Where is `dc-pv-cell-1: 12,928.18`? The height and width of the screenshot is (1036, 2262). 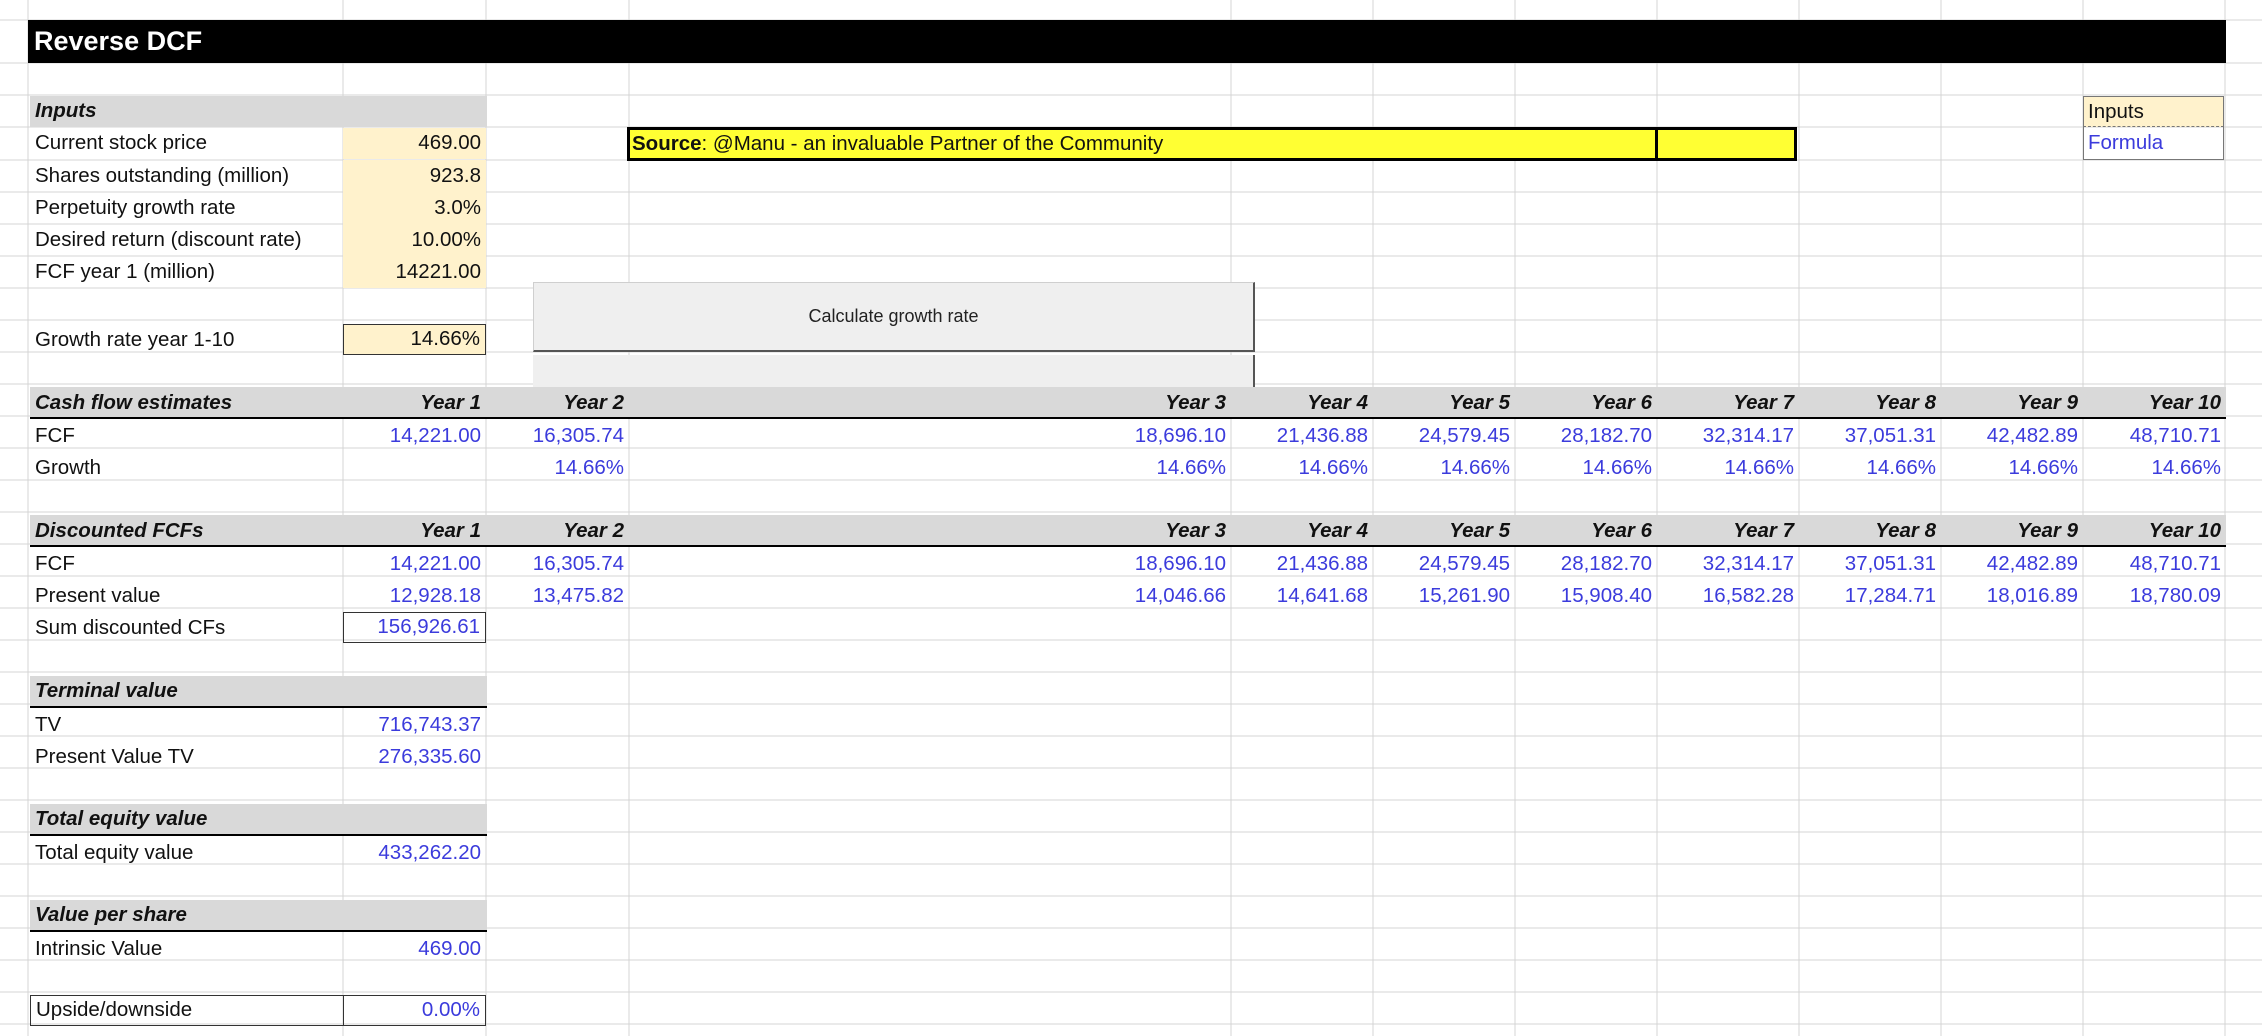
dc-pv-cell-1: 12,928.18 is located at coordinates (414, 596).